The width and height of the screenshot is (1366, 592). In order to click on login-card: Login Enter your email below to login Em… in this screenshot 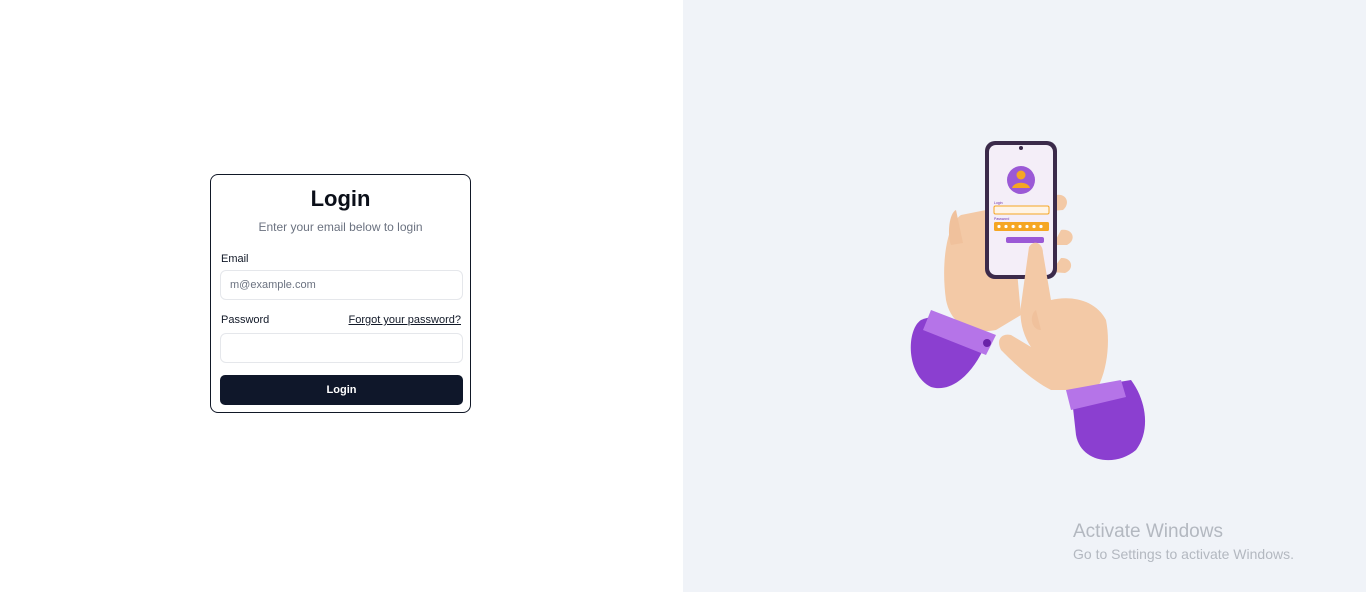, I will do `click(340, 293)`.